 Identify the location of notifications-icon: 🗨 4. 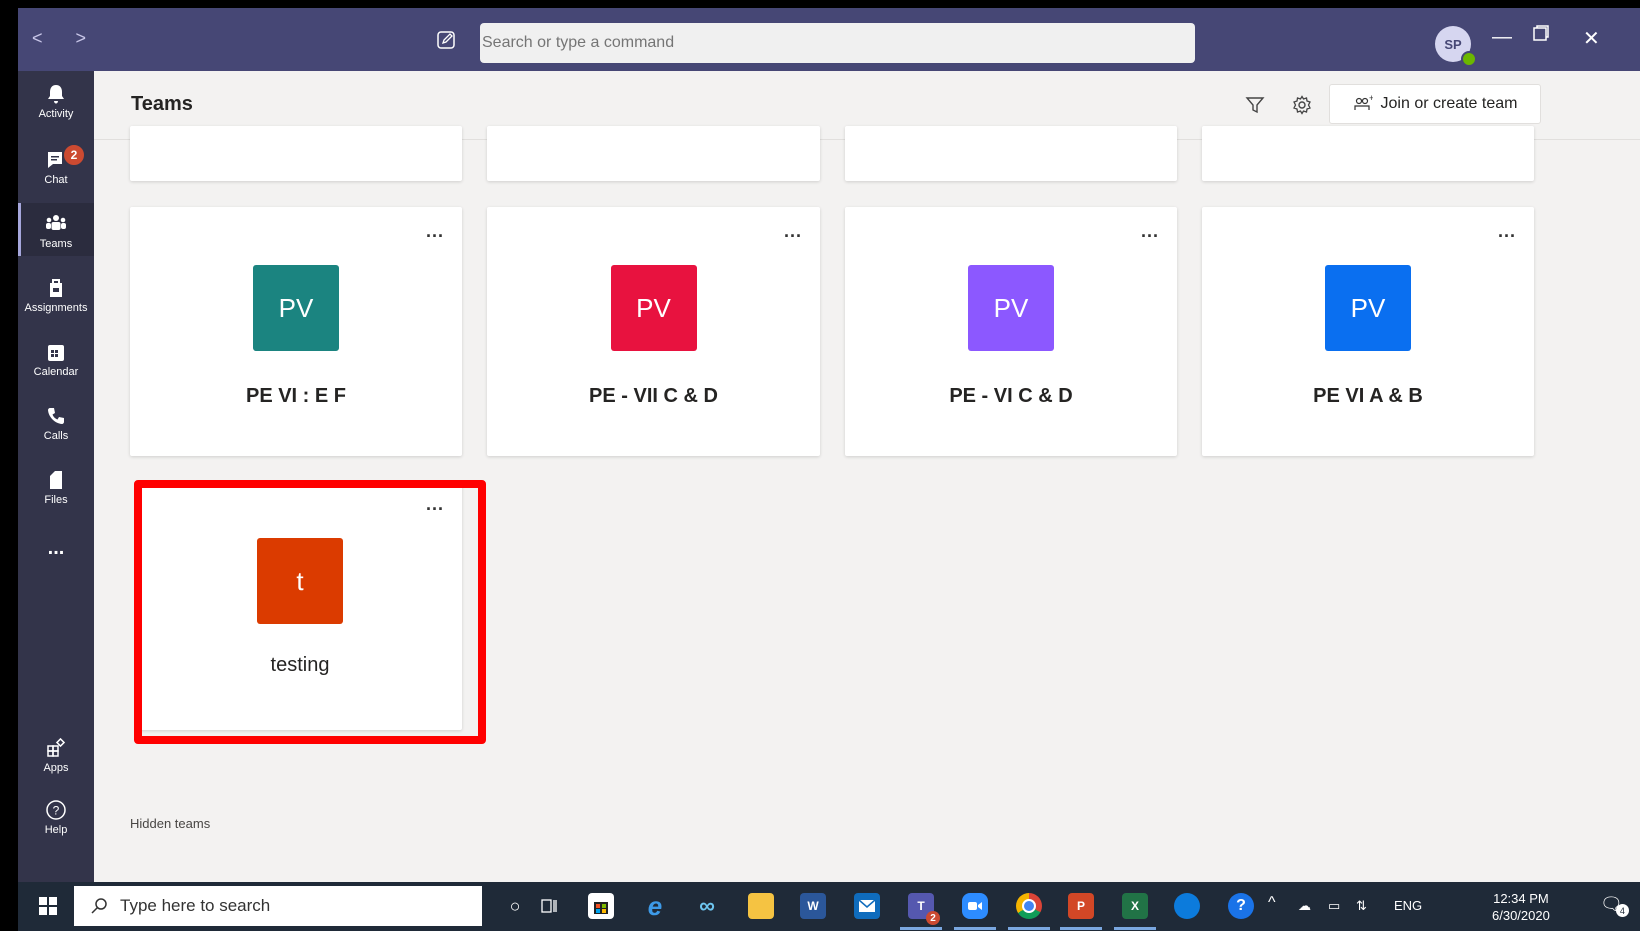
(1614, 905).